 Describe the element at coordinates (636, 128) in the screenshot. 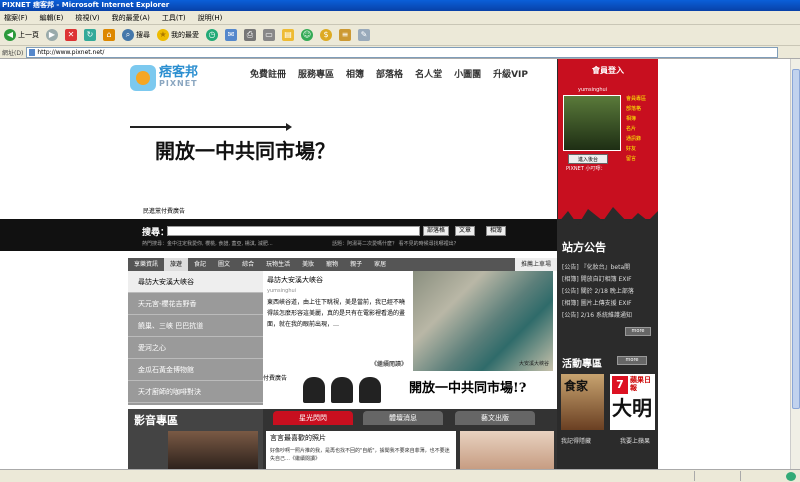

I see `member-link: 名片` at that location.